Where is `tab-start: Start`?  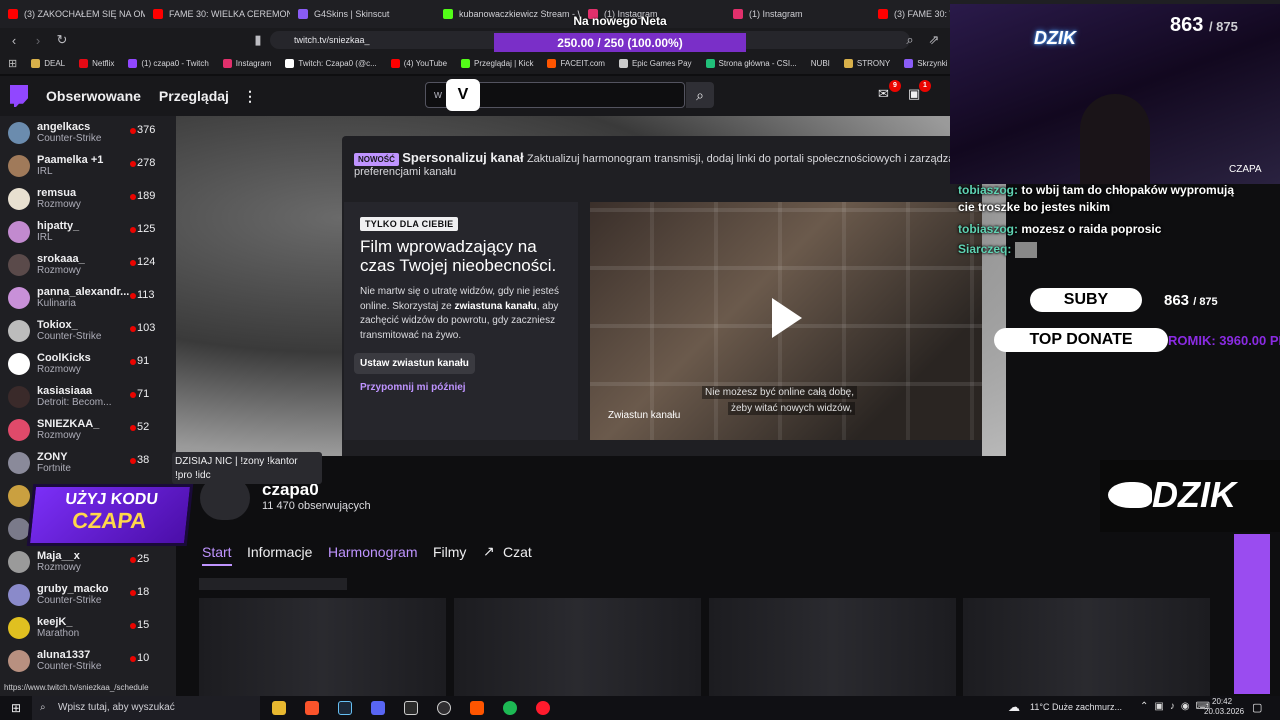 tab-start: Start is located at coordinates (217, 555).